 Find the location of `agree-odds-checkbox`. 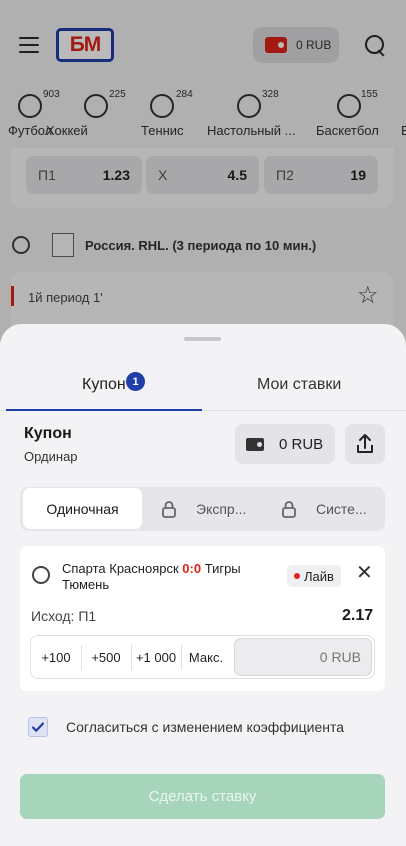

agree-odds-checkbox is located at coordinates (38, 727).